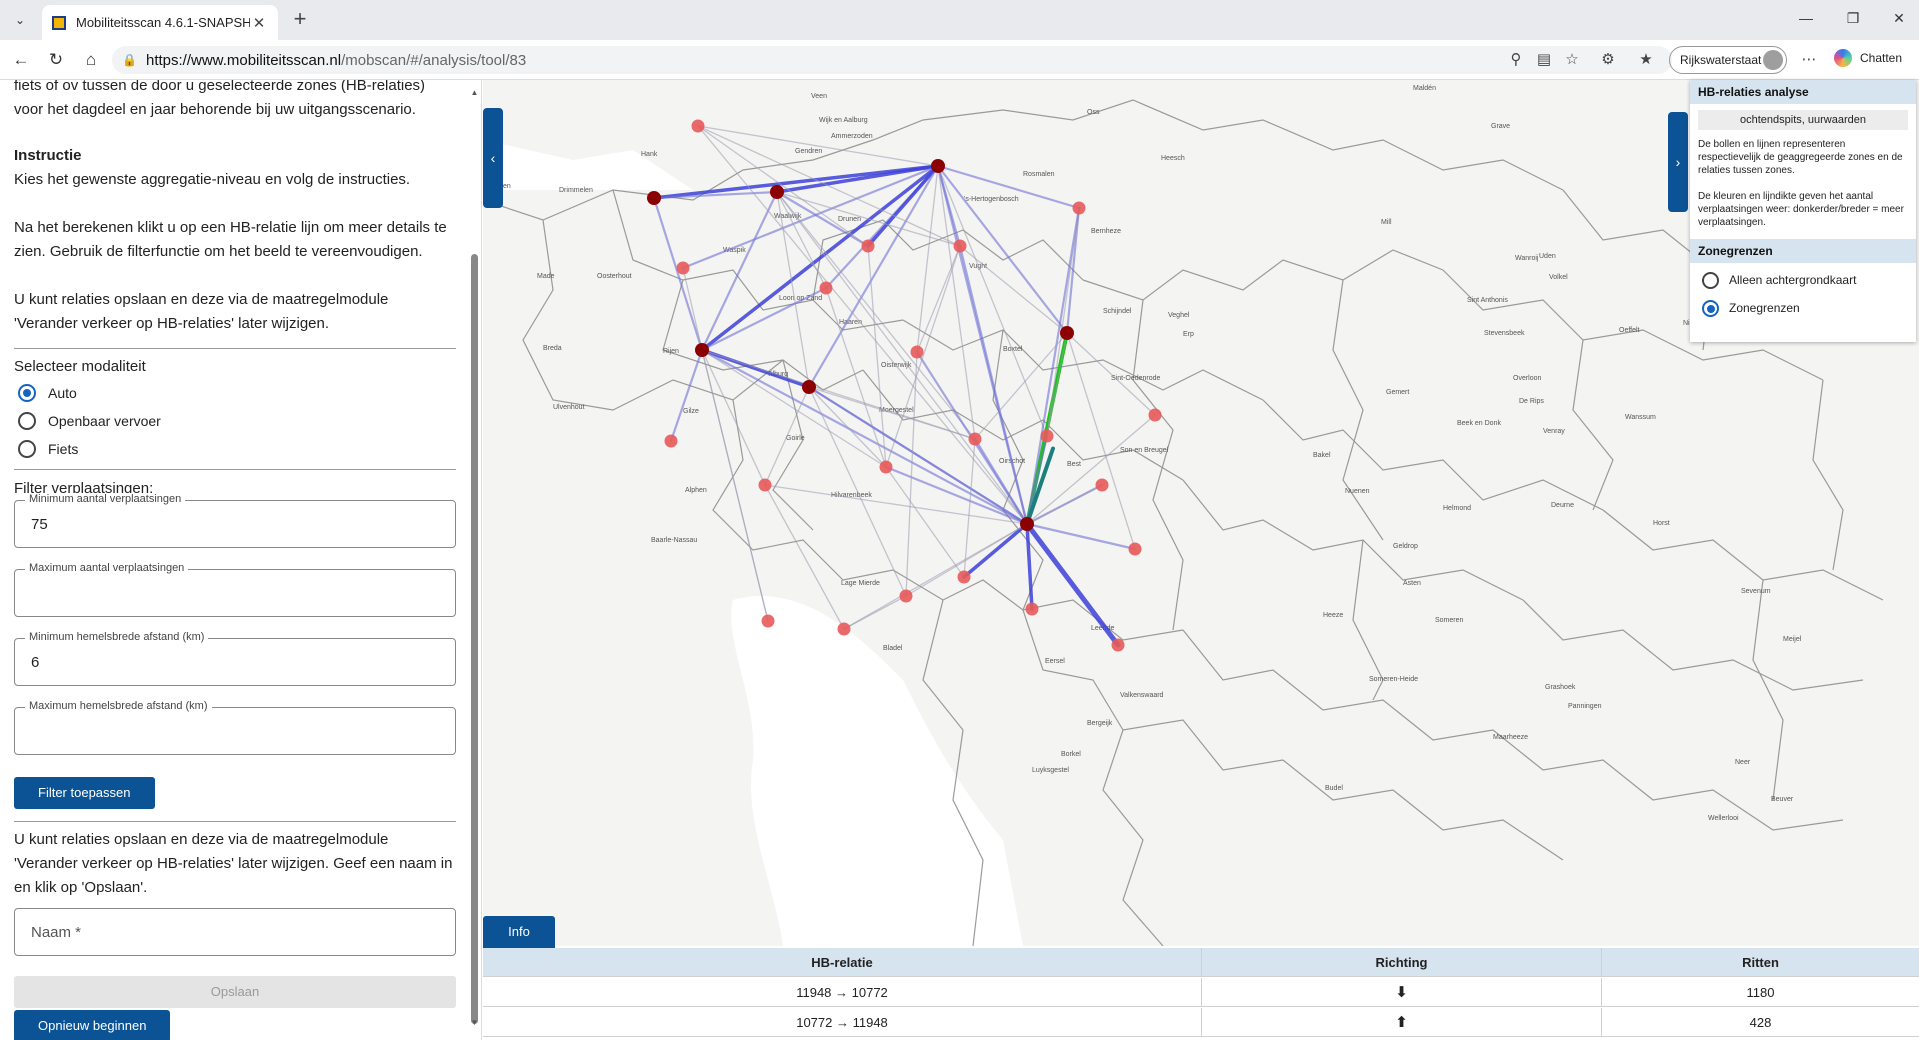  I want to click on modality-ov-label: Openbaar vervoer, so click(104, 421).